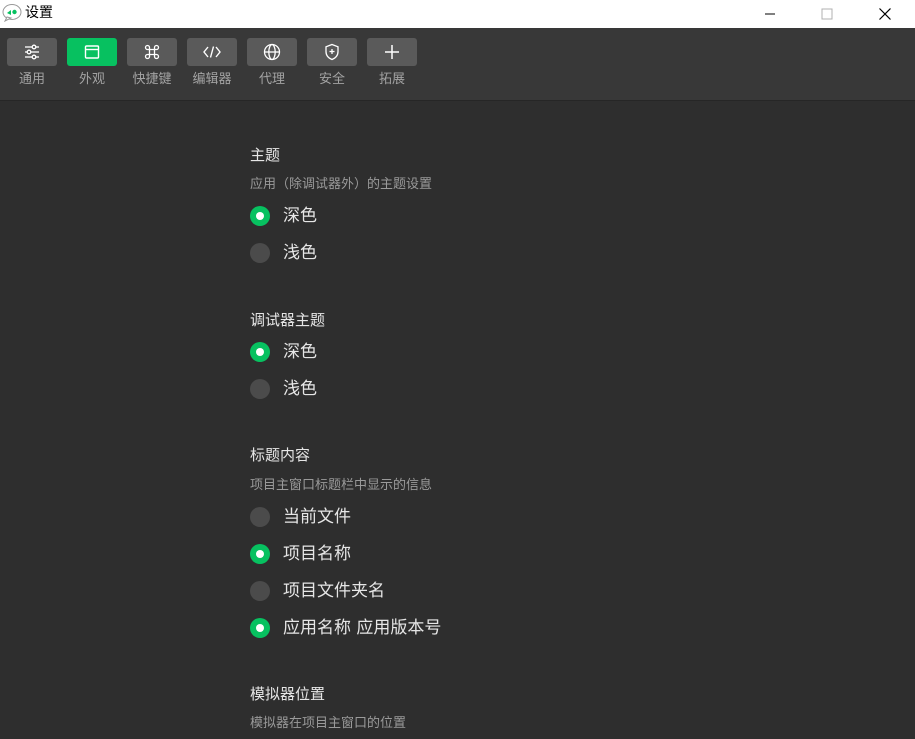 Image resolution: width=915 pixels, height=739 pixels. I want to click on radio-label: 应用名称 应用版本号, so click(362, 628).